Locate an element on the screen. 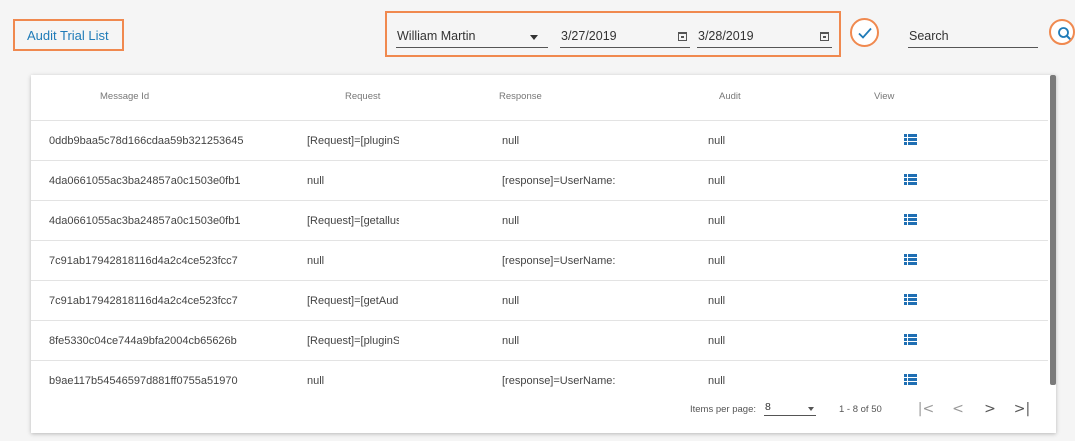  message-id-cell: b9ae117b54546597d881ff0755a51970 is located at coordinates (143, 381).